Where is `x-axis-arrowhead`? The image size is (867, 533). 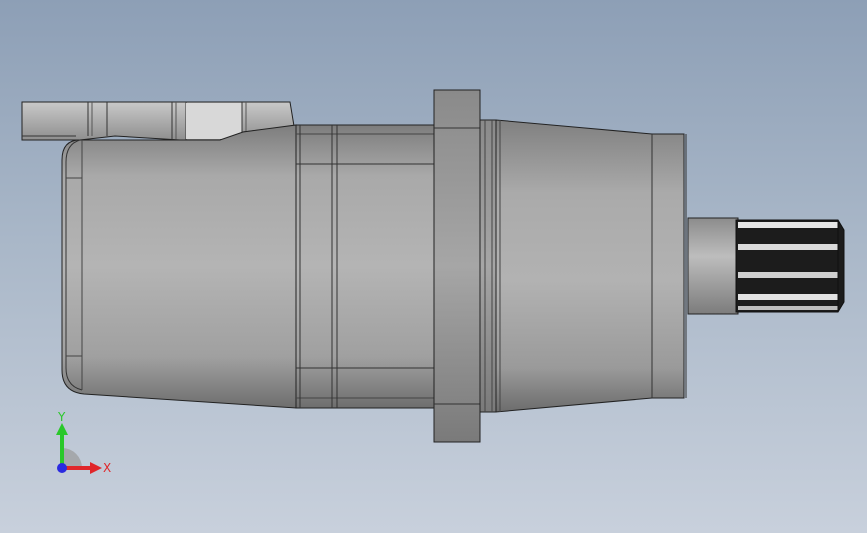
x-axis-arrowhead is located at coordinates (96, 468).